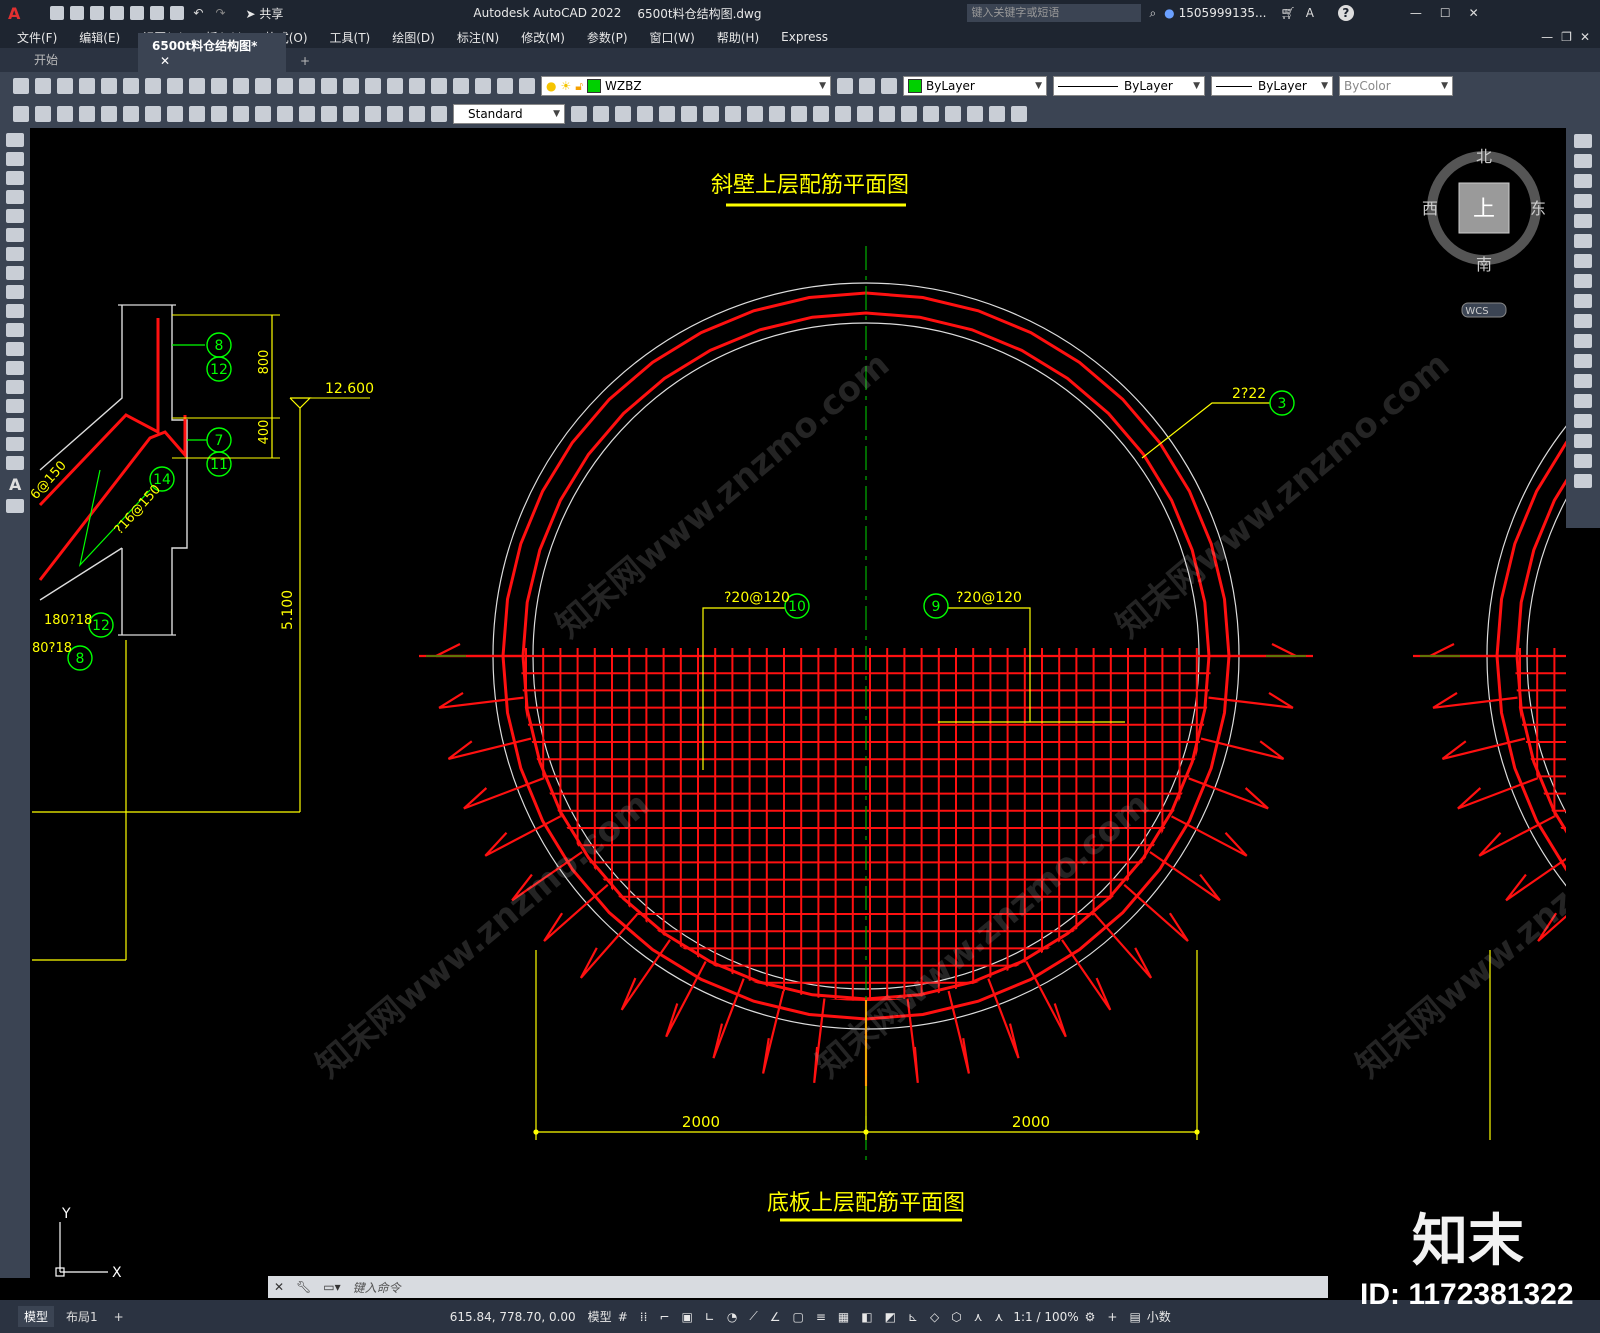 This screenshot has height=1333, width=1600. What do you see at coordinates (43, 86) in the screenshot?
I see `open-file-icon` at bounding box center [43, 86].